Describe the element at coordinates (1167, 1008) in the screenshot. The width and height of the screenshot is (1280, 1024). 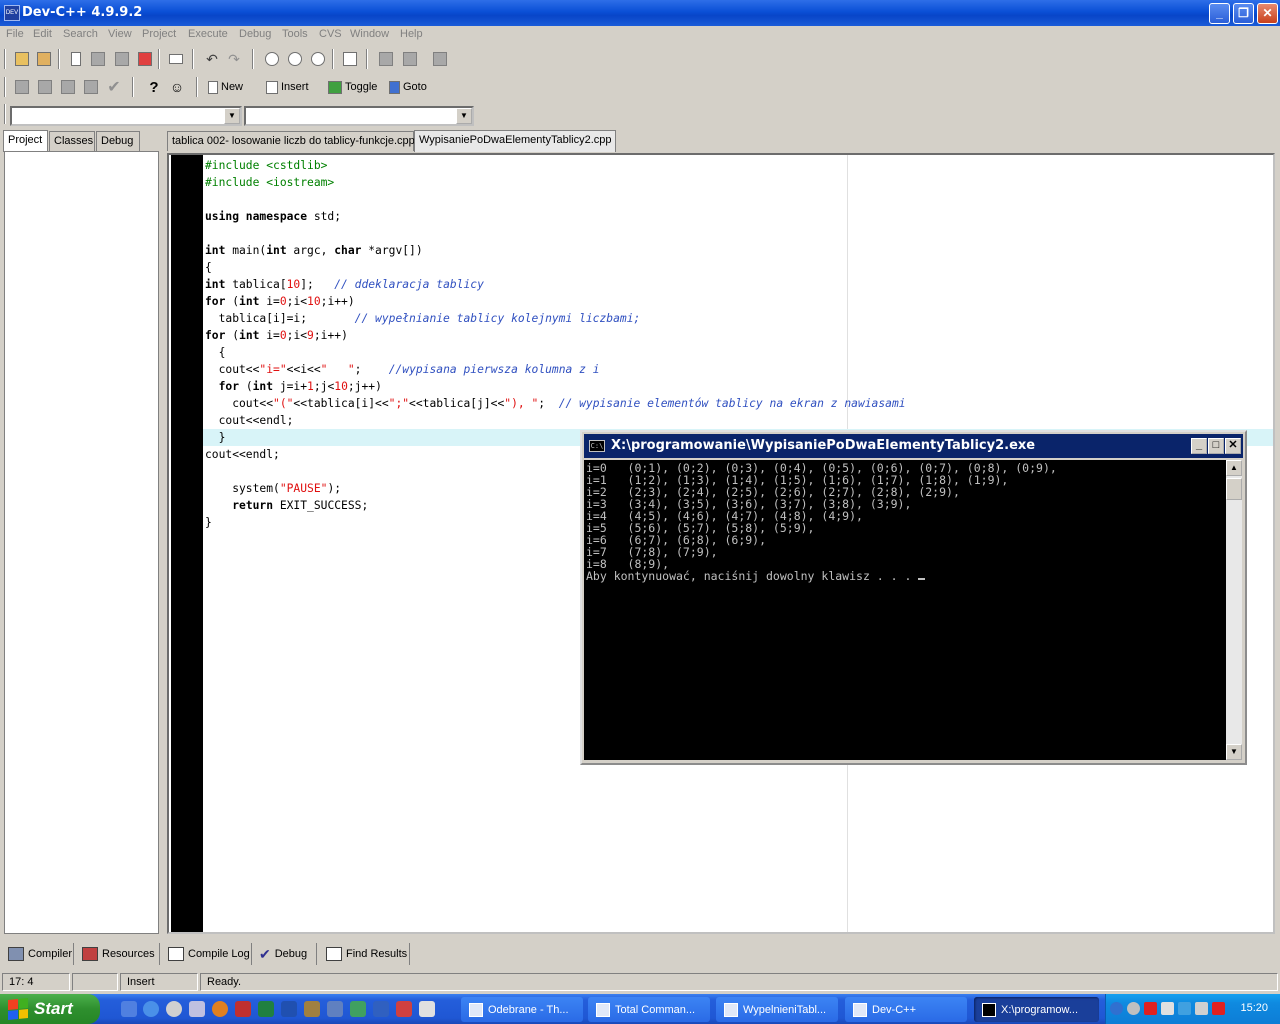
I see `tray-network-icon` at that location.